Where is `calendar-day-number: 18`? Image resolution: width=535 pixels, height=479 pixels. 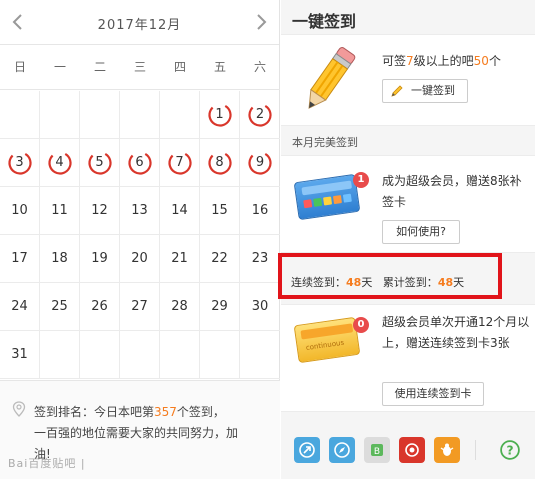 calendar-day-number: 18 is located at coordinates (59, 258).